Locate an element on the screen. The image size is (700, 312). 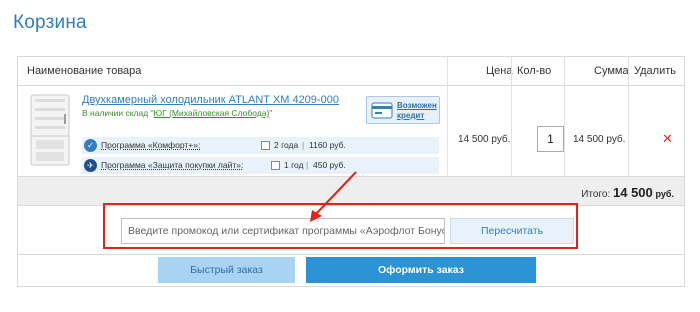
credit-label: Возможен кредит is located at coordinates (417, 111).